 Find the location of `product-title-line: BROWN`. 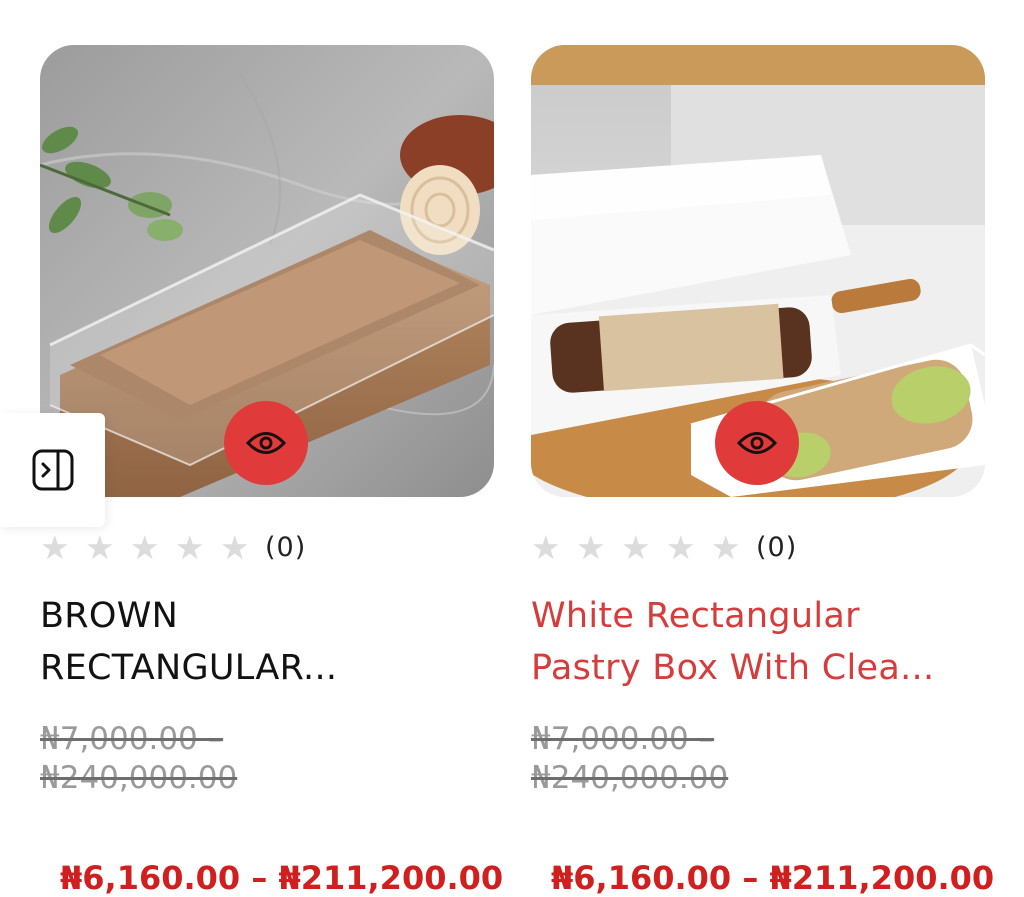

product-title-line: BROWN is located at coordinates (109, 616).